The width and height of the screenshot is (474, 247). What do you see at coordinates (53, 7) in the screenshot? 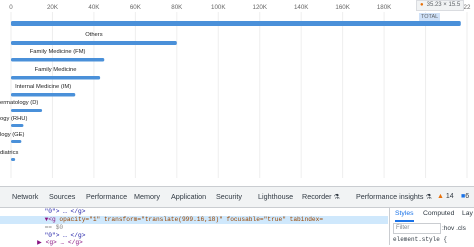
I see `x-tick-label: 20K` at bounding box center [53, 7].